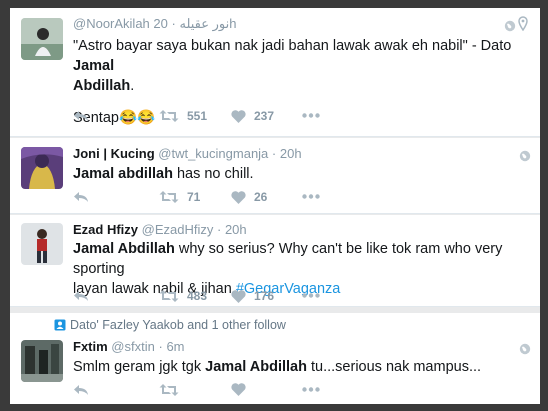 The width and height of the screenshot is (548, 411). I want to click on social-context: Dato' Fazley Yaakob and 1 other follow, so click(170, 326).